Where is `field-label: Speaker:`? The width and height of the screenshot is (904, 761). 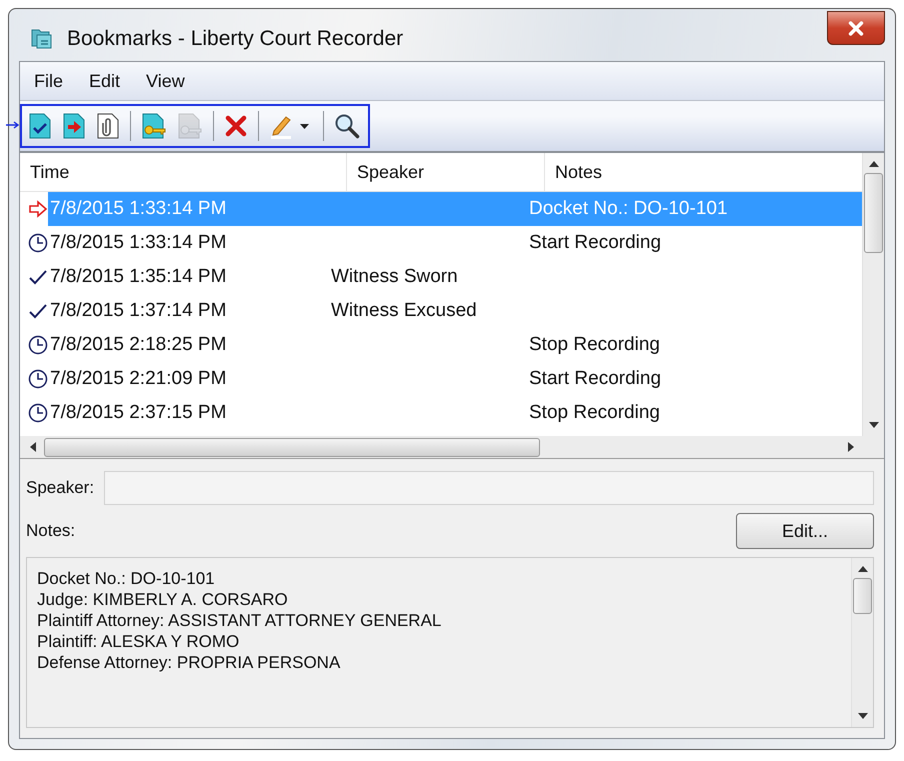
field-label: Speaker: is located at coordinates (60, 488).